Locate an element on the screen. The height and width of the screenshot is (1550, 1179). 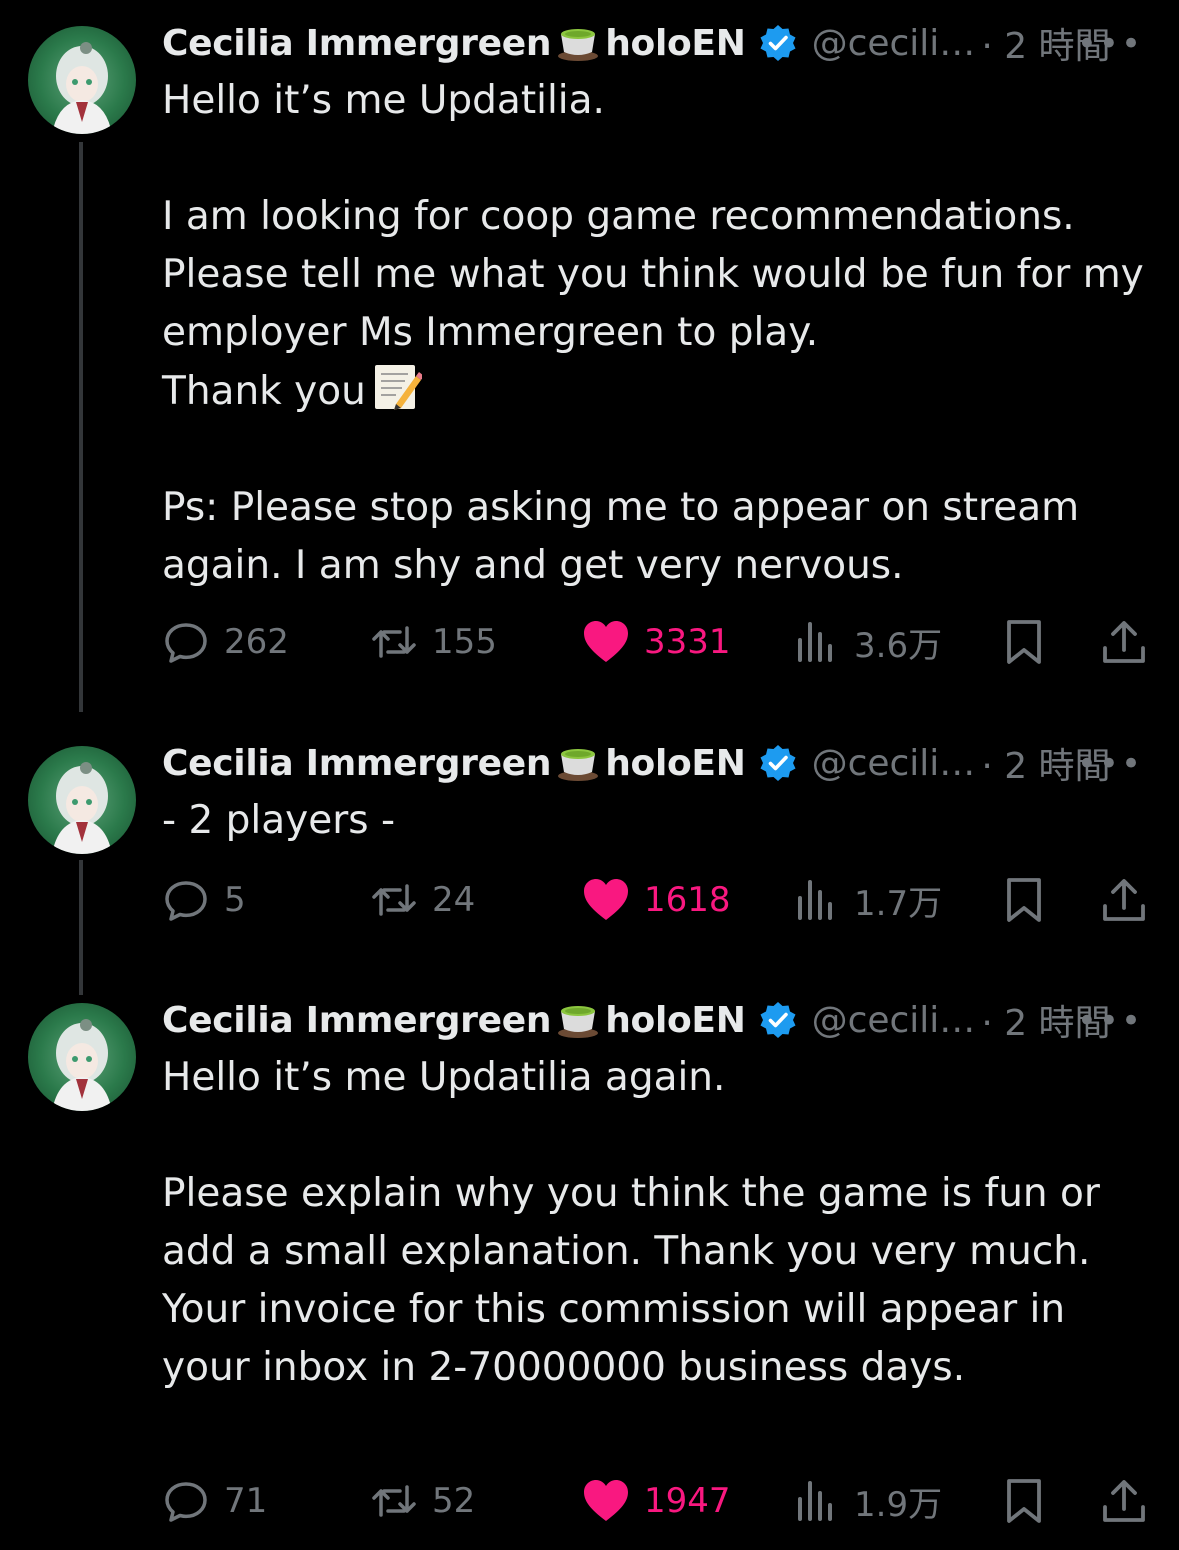
like-count: 3331 is located at coordinates (687, 642).